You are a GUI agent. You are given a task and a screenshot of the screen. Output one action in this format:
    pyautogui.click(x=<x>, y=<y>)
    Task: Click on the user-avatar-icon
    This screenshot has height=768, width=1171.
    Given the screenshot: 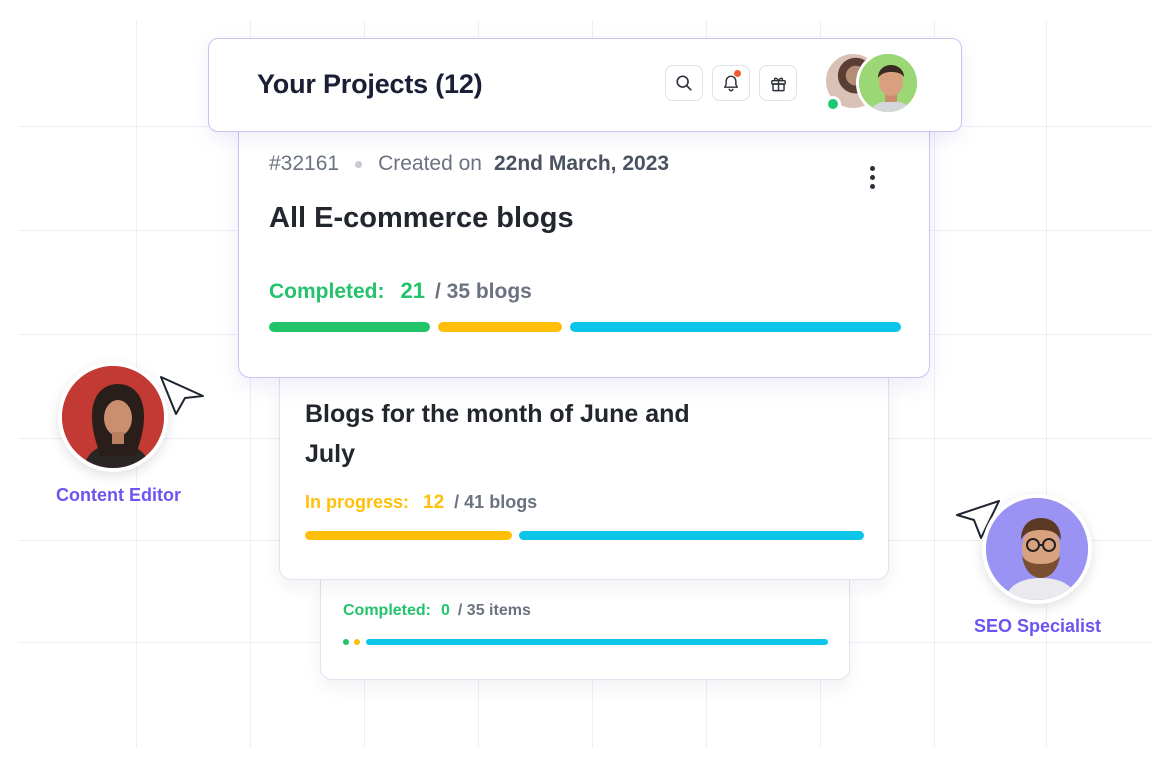 What is the action you would take?
    pyautogui.click(x=888, y=83)
    